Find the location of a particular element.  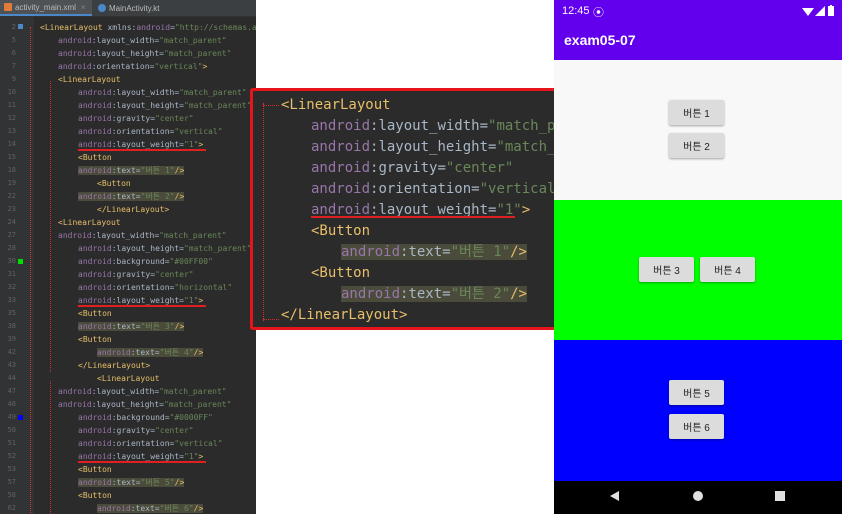

code-line: android:text="버튼 1"/> is located at coordinates (131, 170).